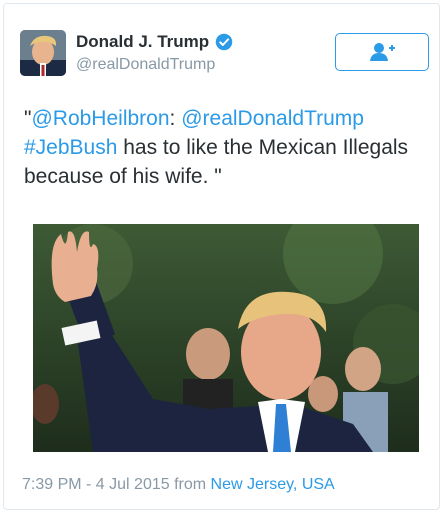 The height and width of the screenshot is (515, 445). What do you see at coordinates (145, 65) in the screenshot?
I see `user-handle: @realDonaldTrump` at bounding box center [145, 65].